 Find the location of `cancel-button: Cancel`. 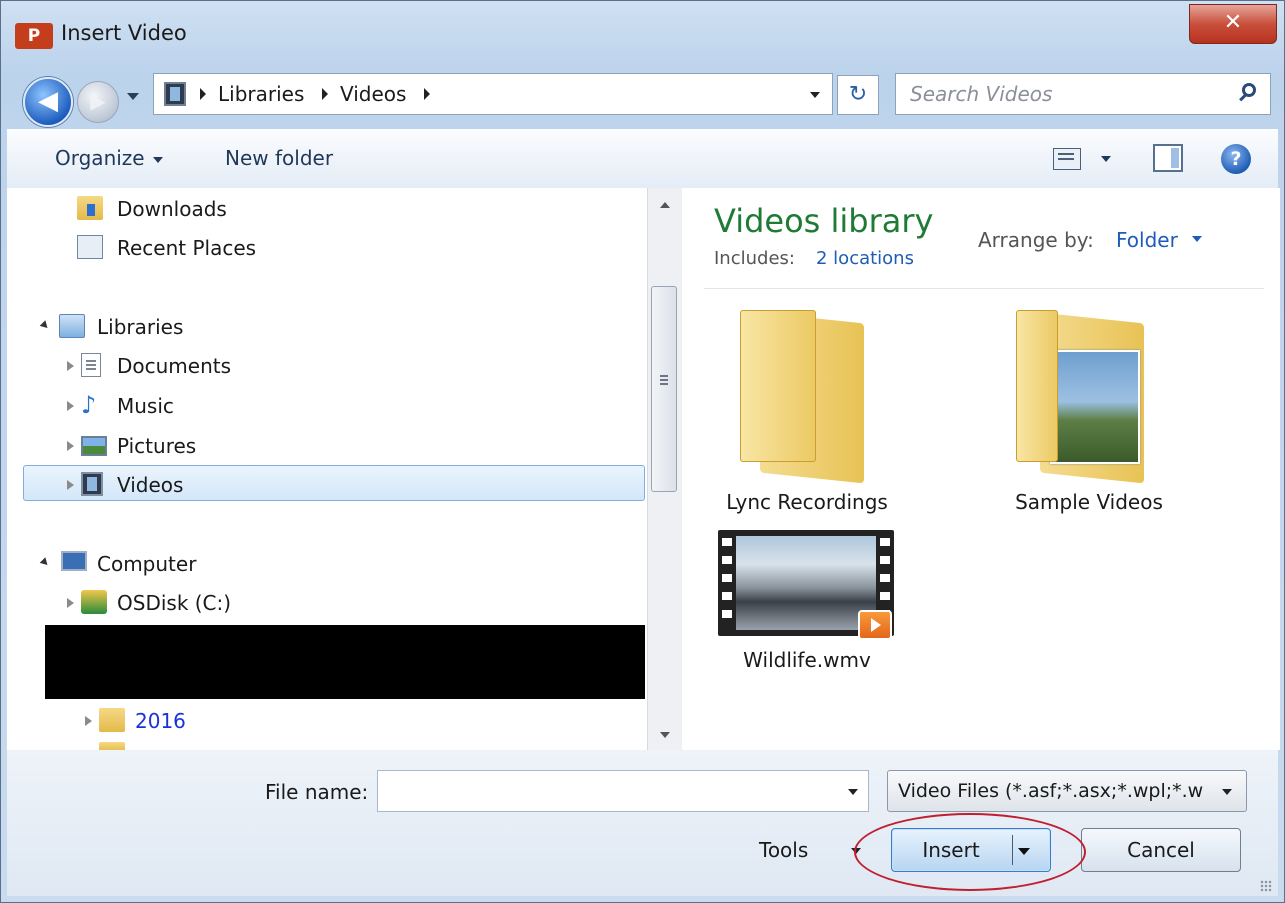

cancel-button: Cancel is located at coordinates (1161, 850).